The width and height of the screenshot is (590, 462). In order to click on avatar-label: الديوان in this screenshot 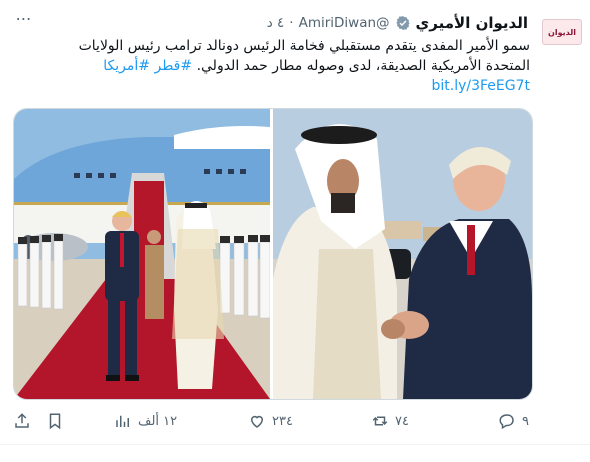, I will do `click(562, 32)`.